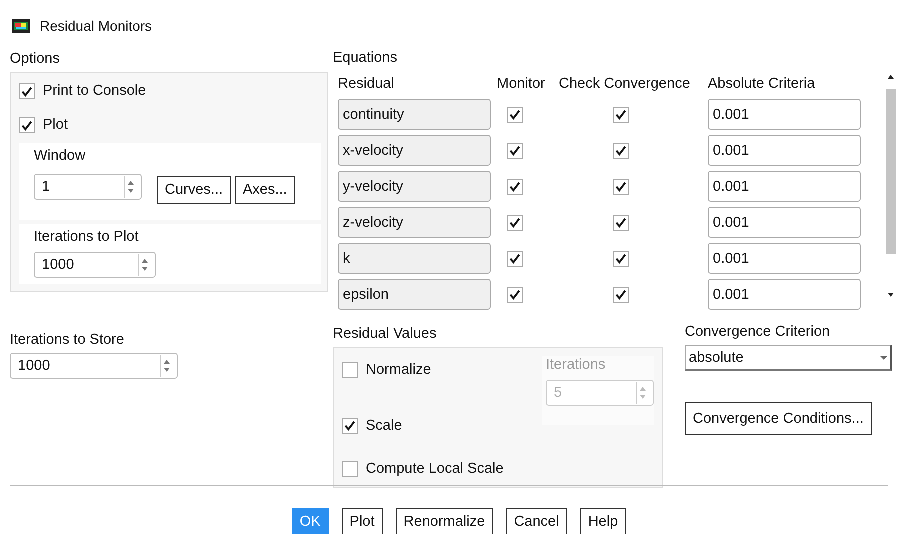 The image size is (898, 534). Describe the element at coordinates (414, 114) in the screenshot. I see `residual-name-field: continuity` at that location.